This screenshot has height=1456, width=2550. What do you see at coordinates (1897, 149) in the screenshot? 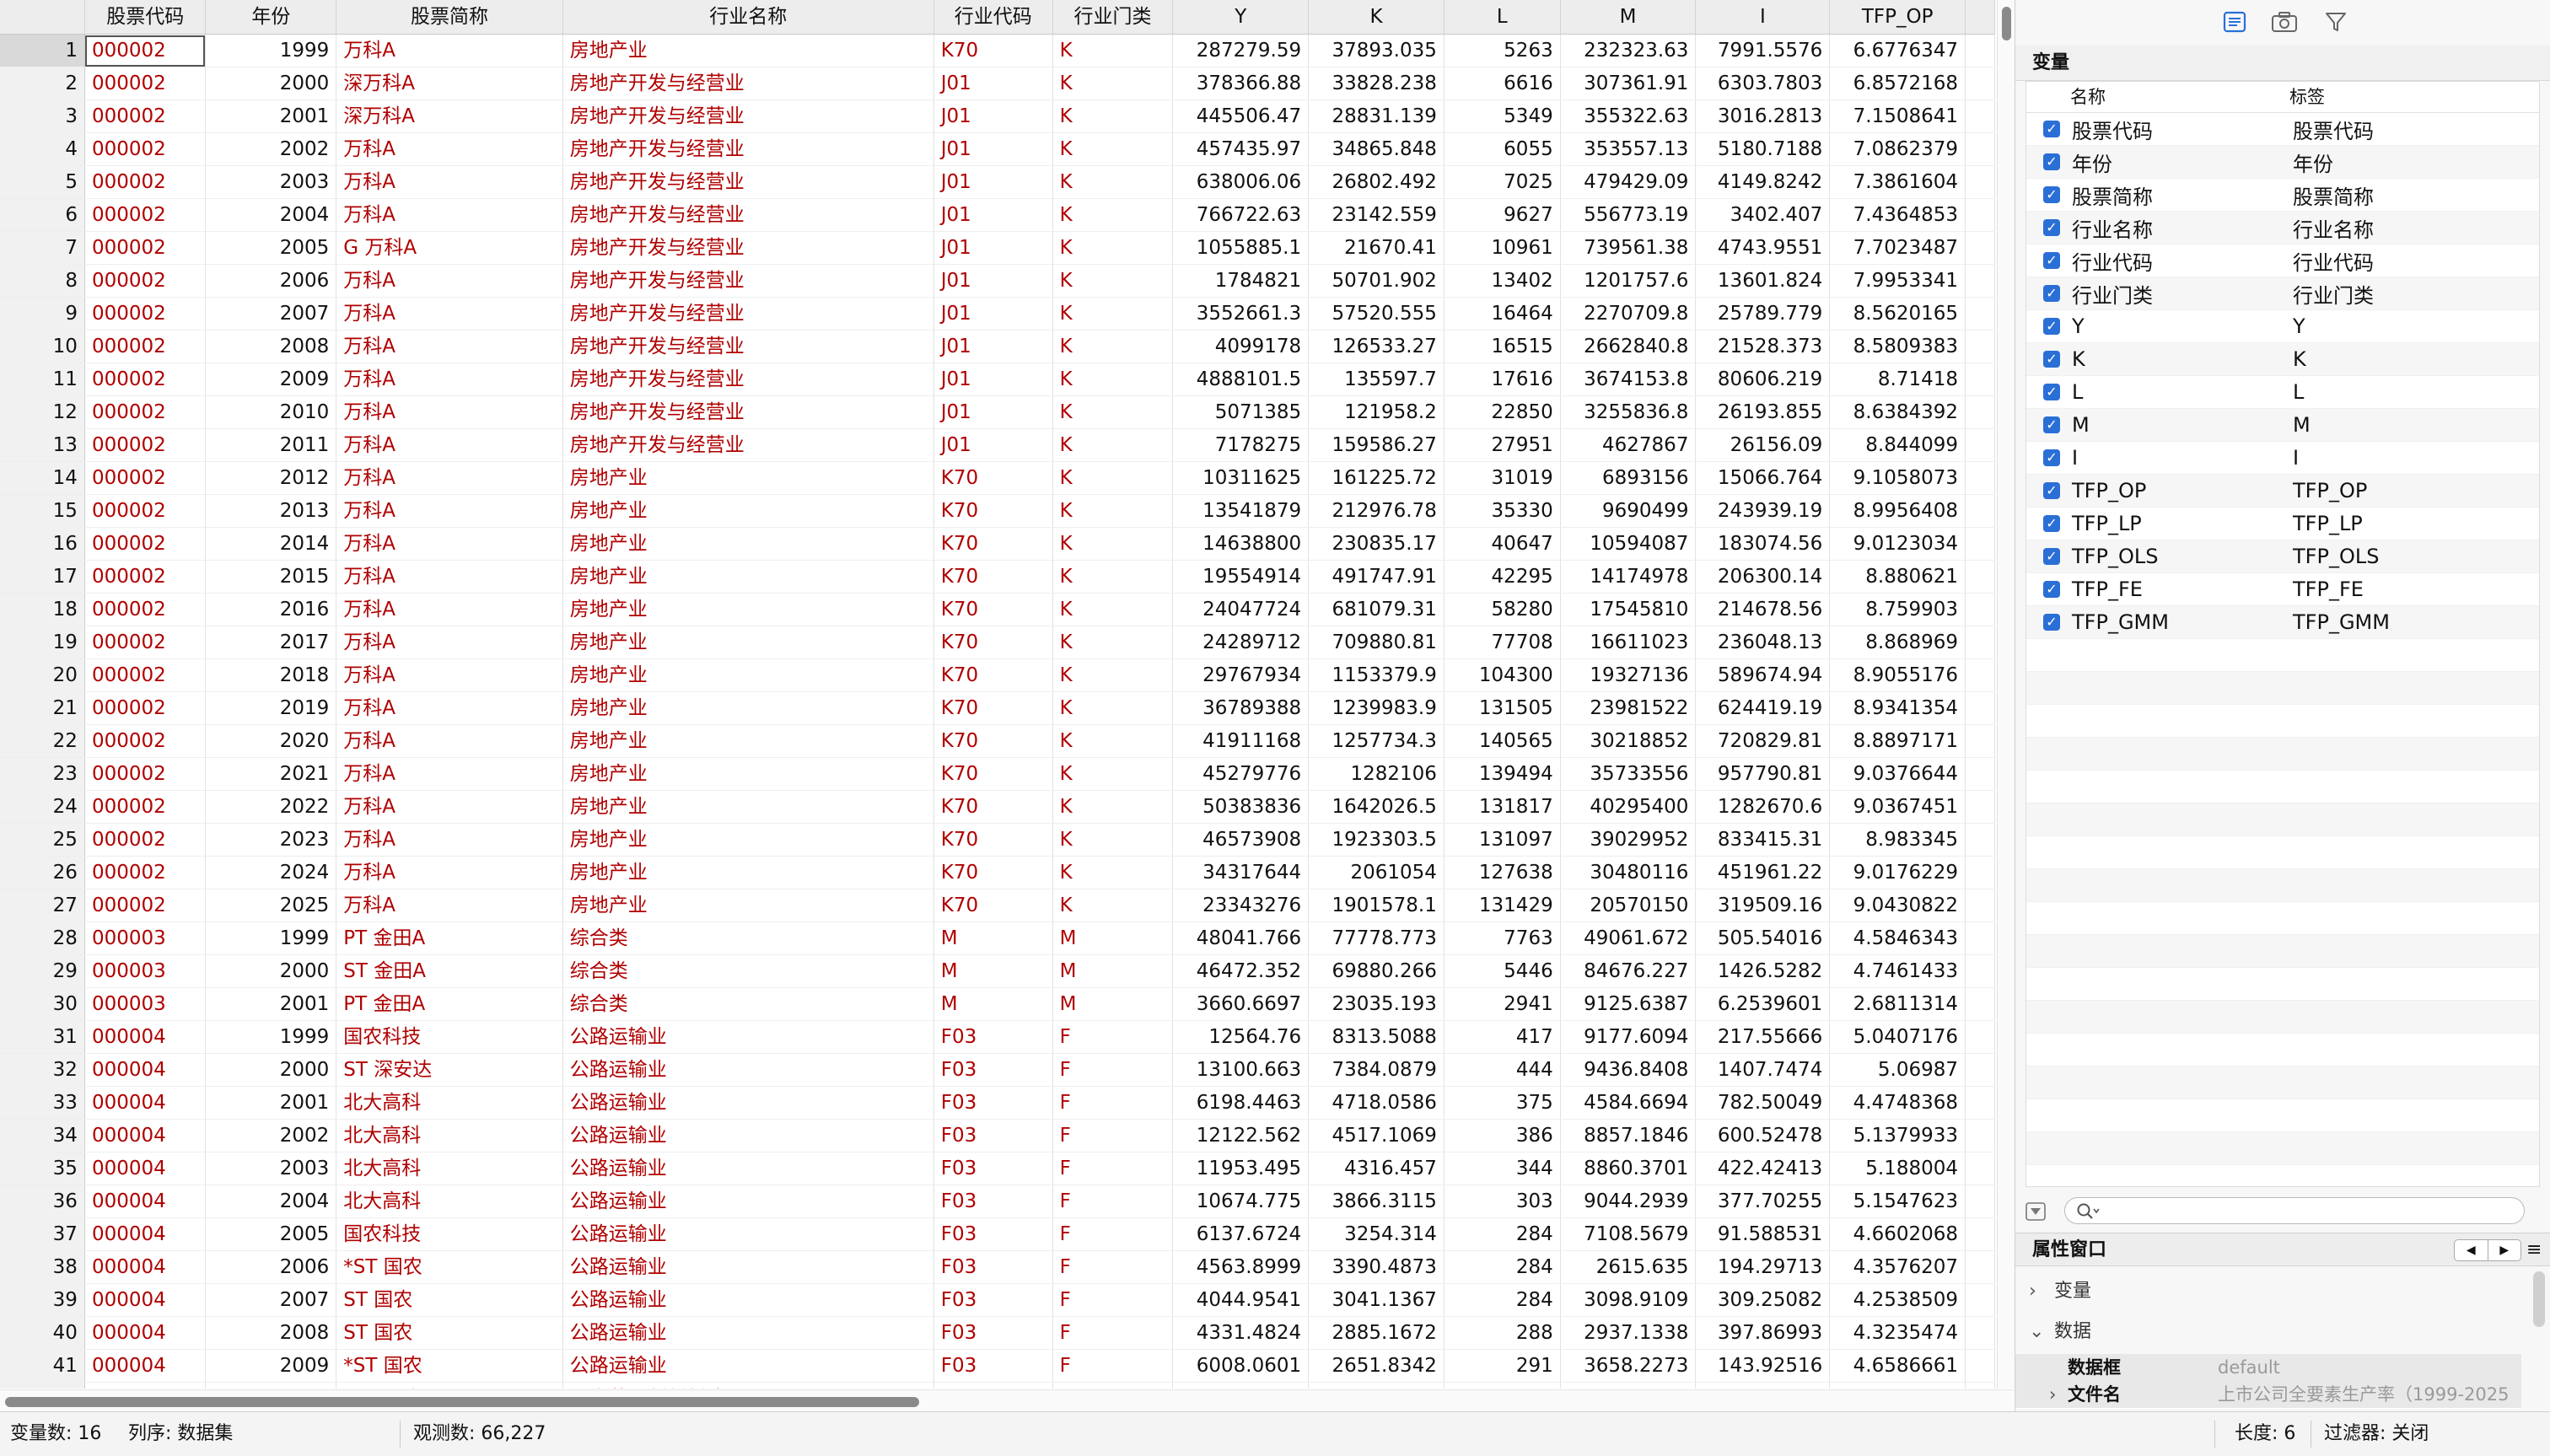
I see `table-cell: 7.0862379` at bounding box center [1897, 149].